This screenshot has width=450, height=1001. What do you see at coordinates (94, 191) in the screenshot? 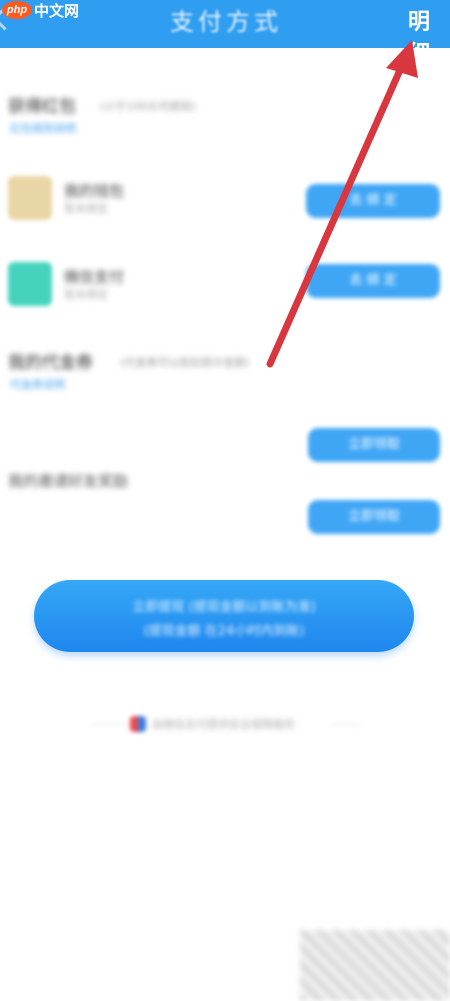
I see `app-name: 我的钱包` at bounding box center [94, 191].